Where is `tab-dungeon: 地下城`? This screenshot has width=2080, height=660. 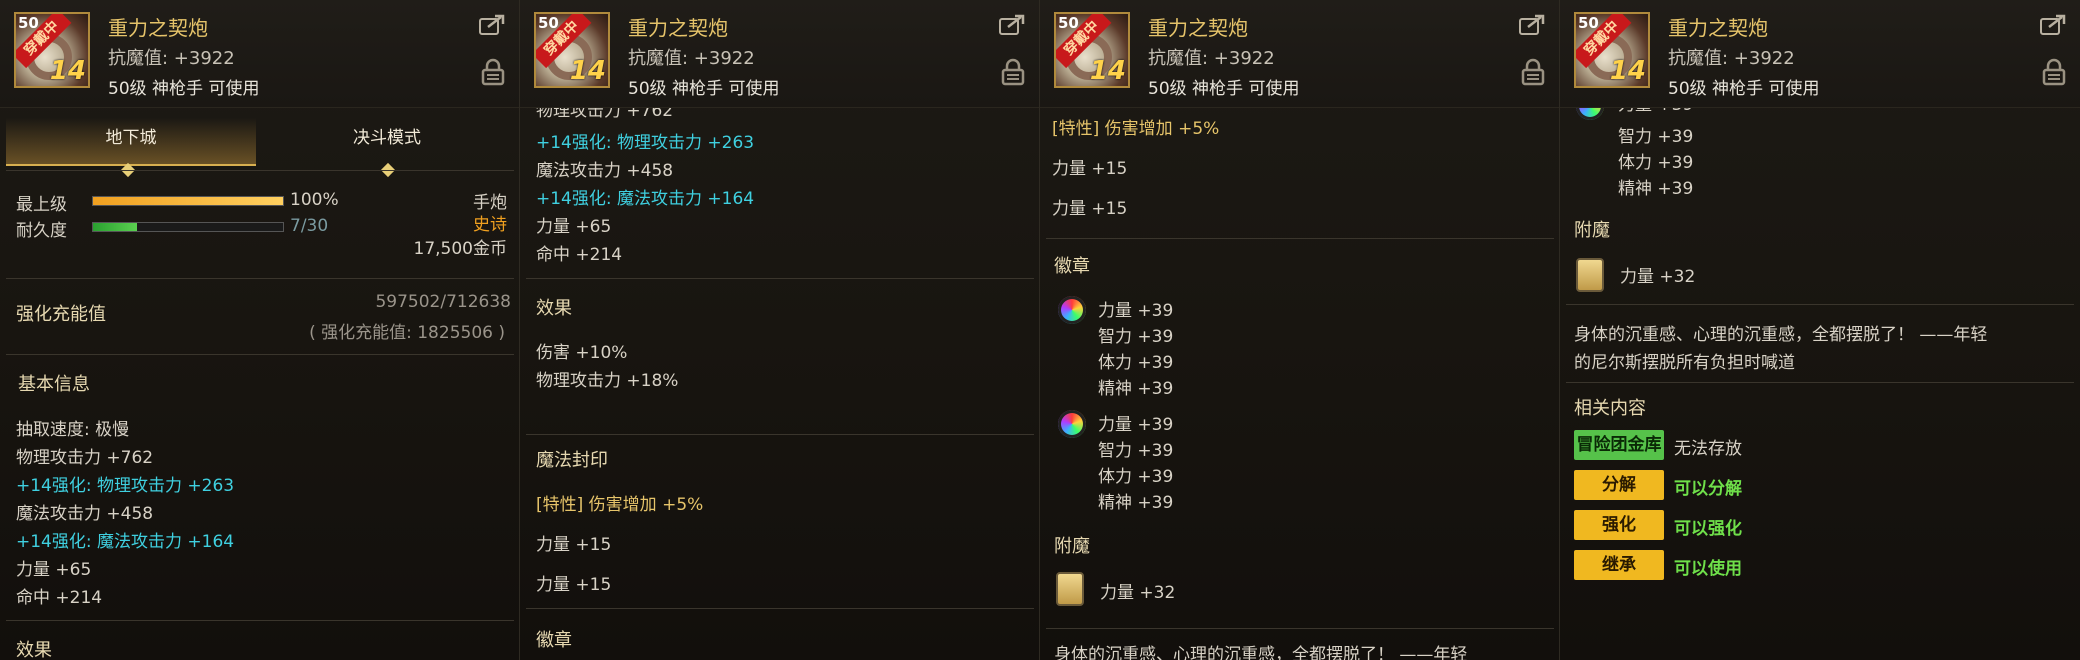
tab-dungeon: 地下城 is located at coordinates (131, 142).